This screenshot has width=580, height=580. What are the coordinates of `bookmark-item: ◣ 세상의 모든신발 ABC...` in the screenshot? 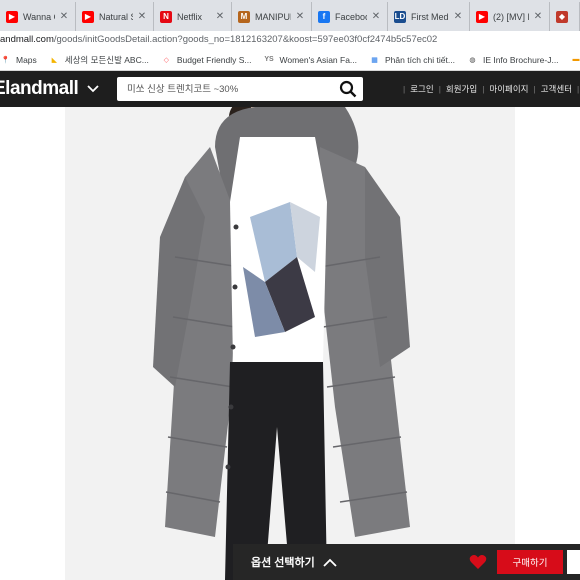 It's located at (99, 60).